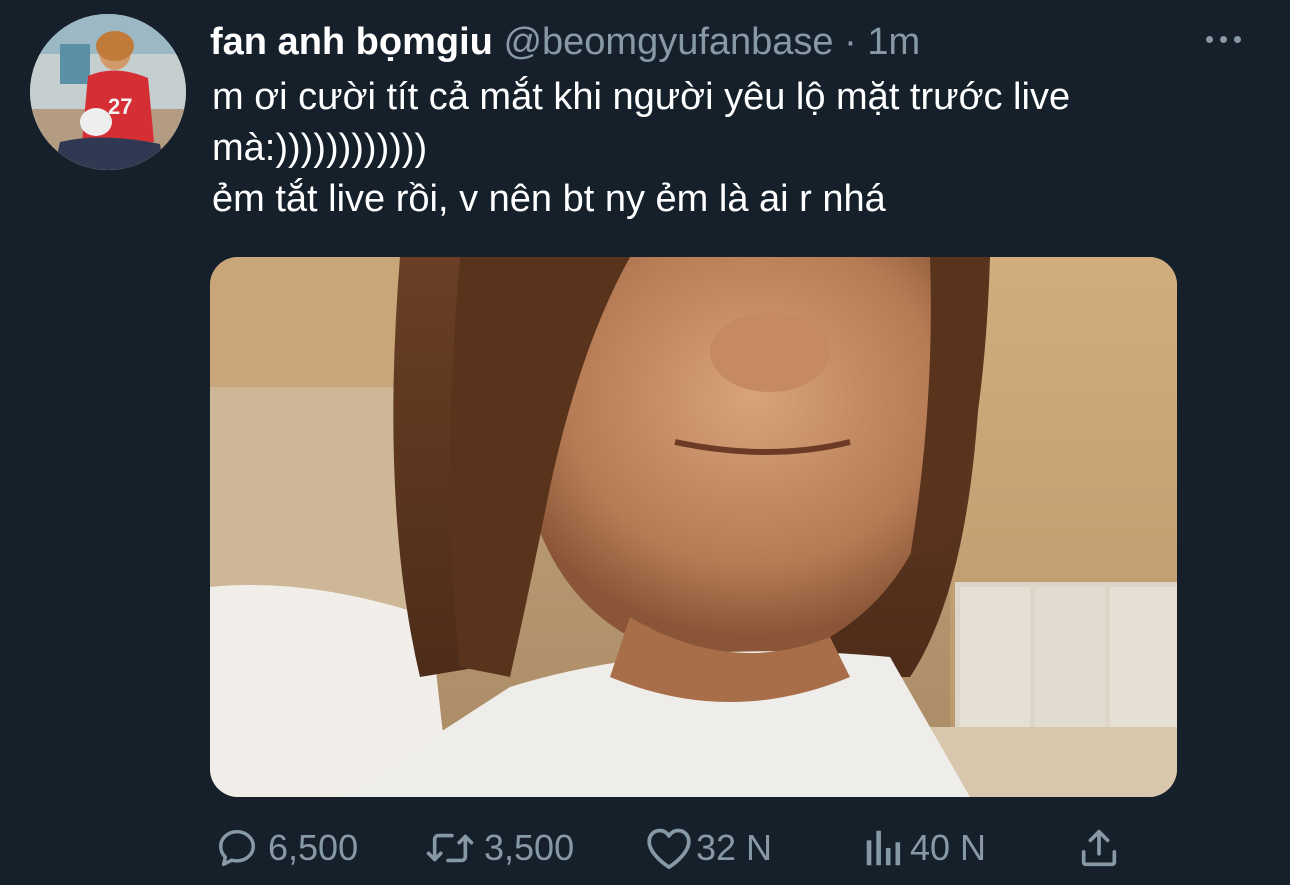  I want to click on share-button, so click(1099, 848).